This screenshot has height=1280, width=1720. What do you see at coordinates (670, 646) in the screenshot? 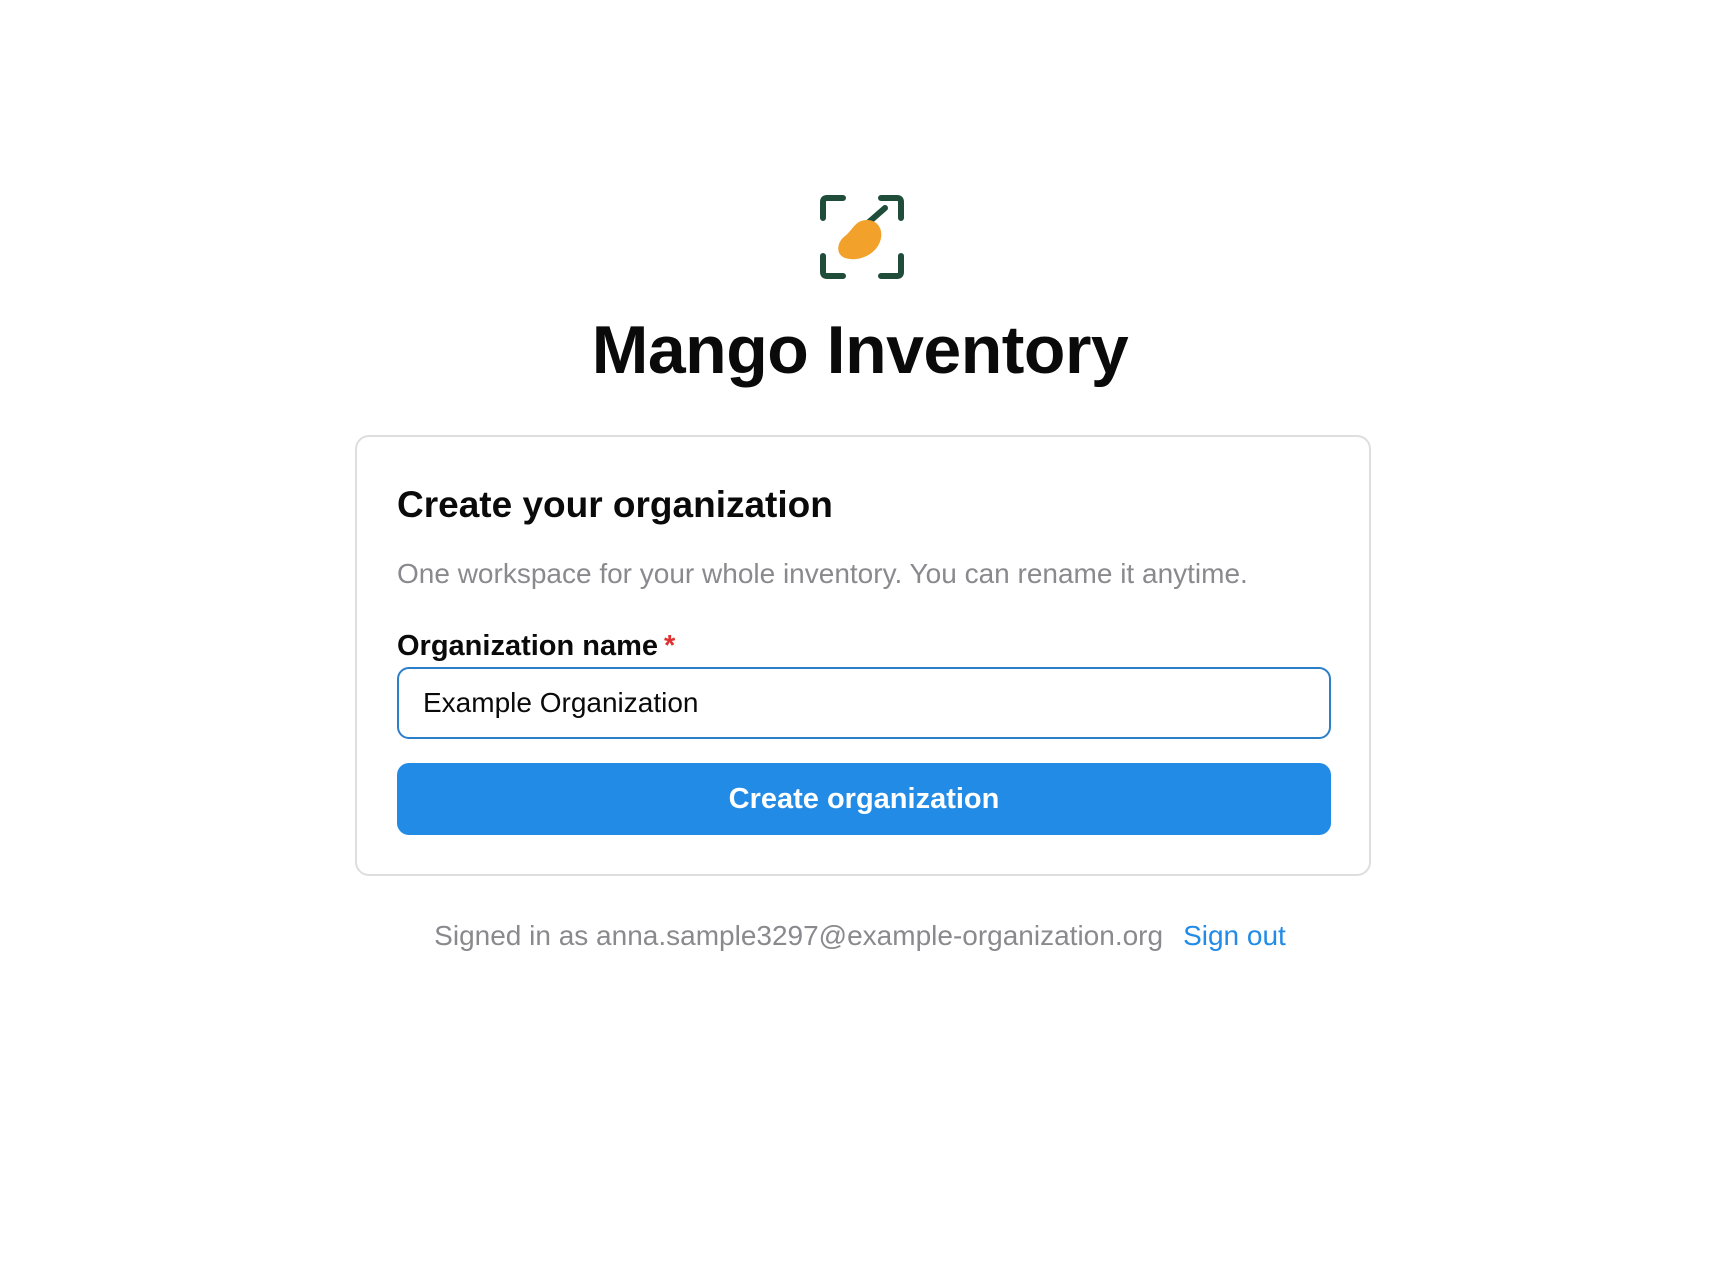
I see `required-mark: *` at bounding box center [670, 646].